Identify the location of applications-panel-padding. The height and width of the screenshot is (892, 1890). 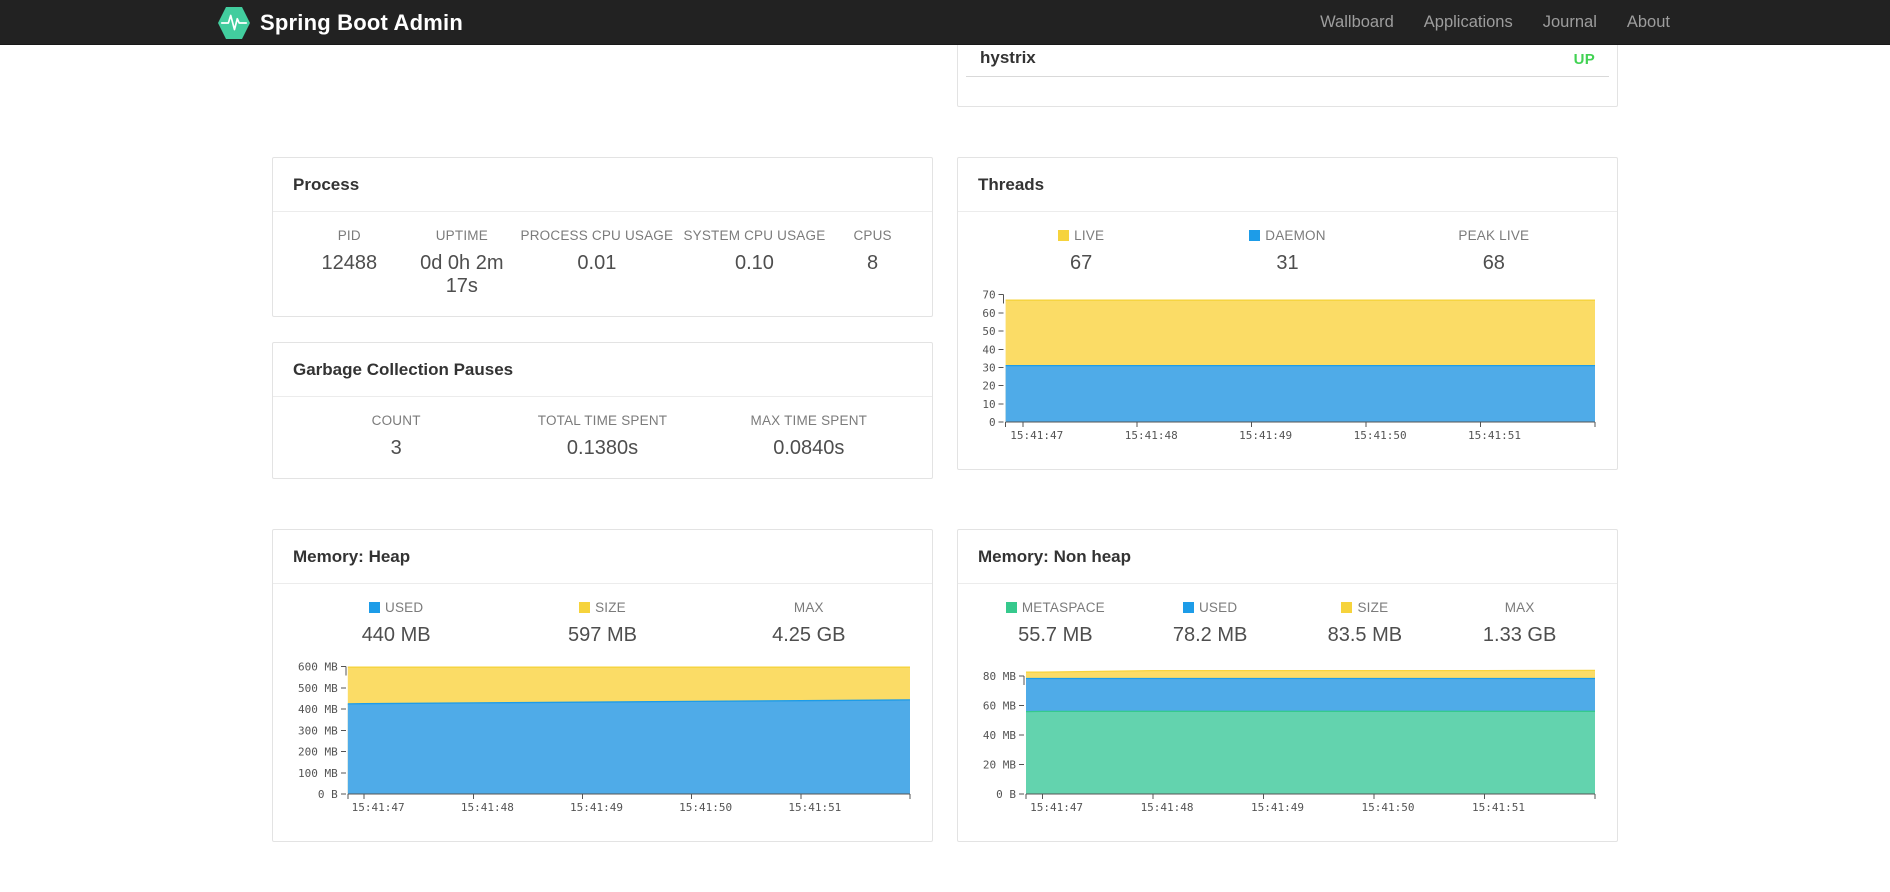
(1287, 91).